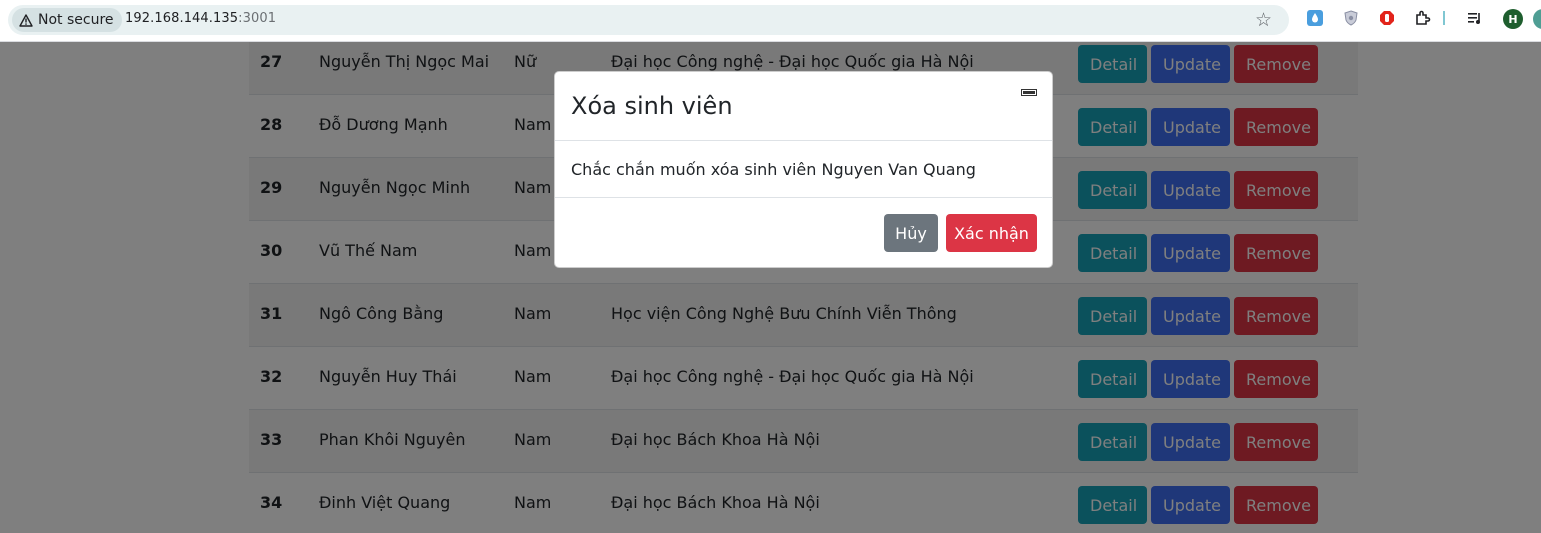 The width and height of the screenshot is (1541, 533). What do you see at coordinates (648, 20) in the screenshot?
I see `address-bar: Not secure 192.168.144.135:3001 ☆` at bounding box center [648, 20].